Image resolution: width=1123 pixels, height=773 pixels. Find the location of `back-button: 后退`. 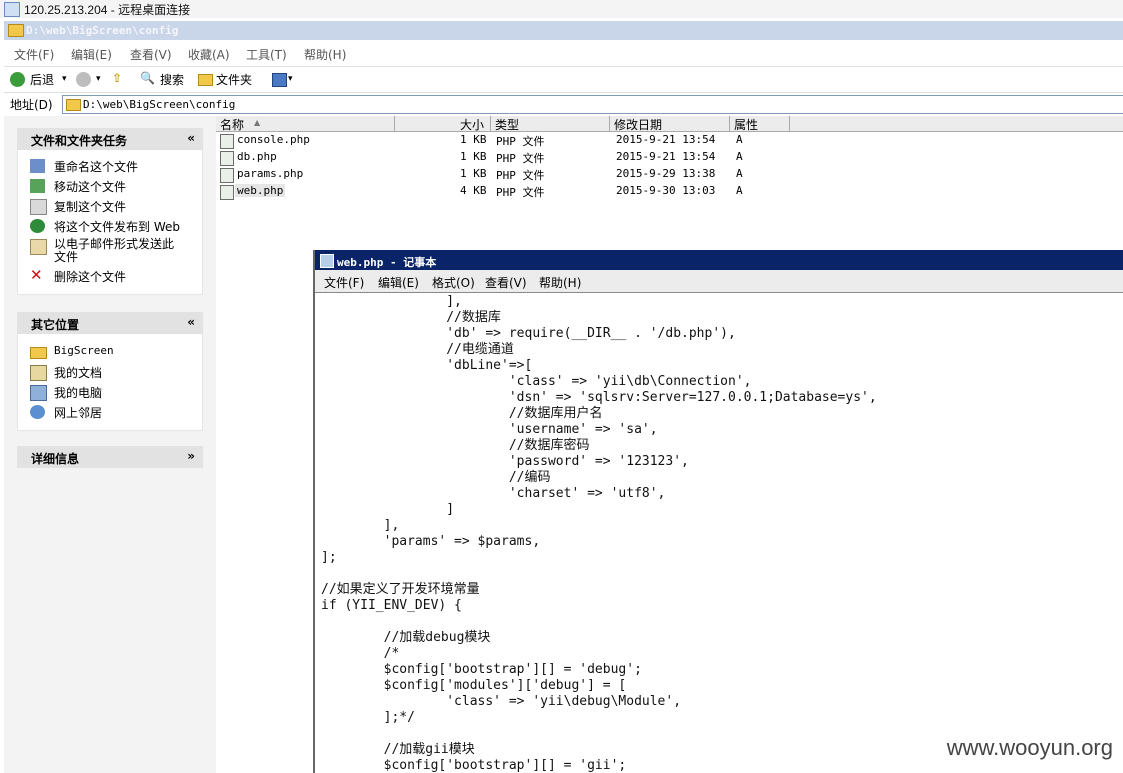

back-button: 后退 is located at coordinates (42, 79).